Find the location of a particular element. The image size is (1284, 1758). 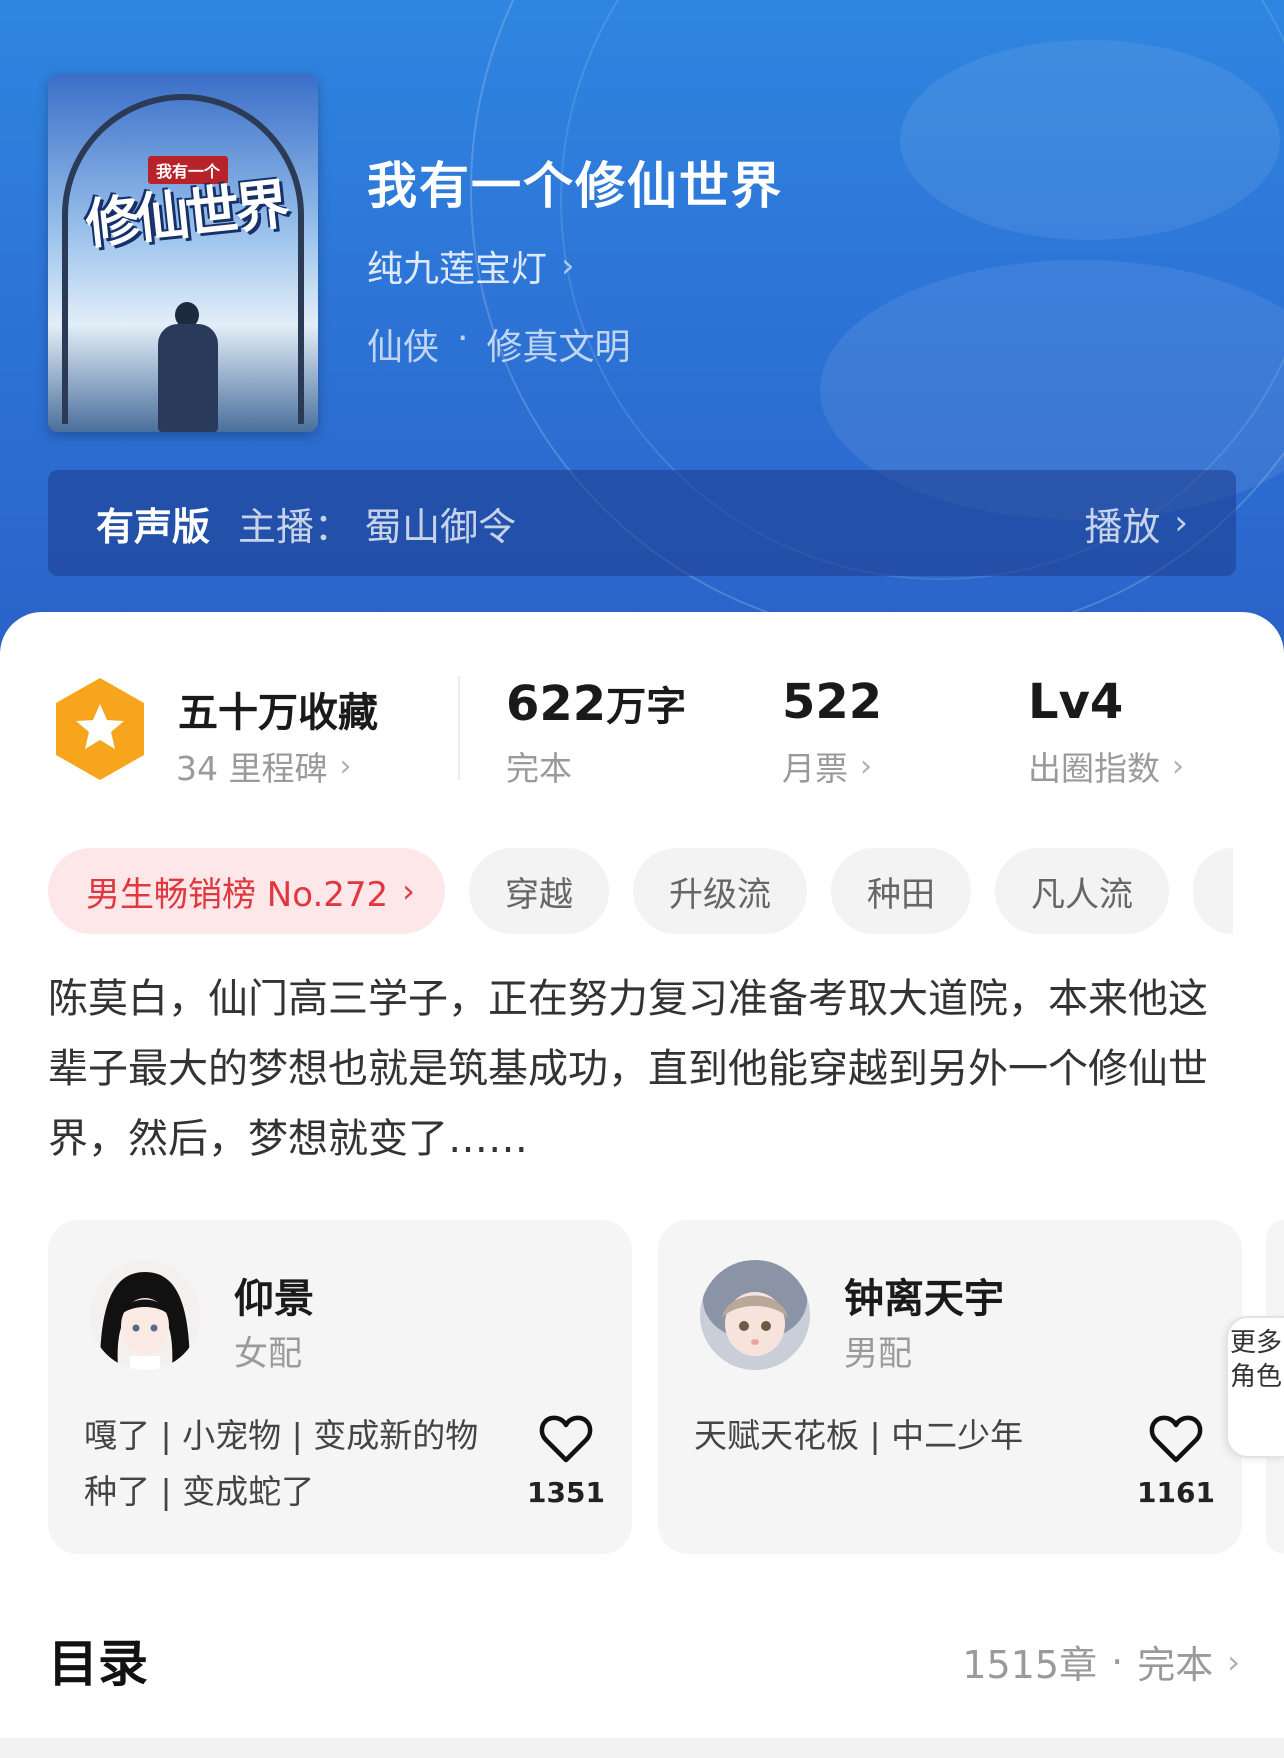

book-title: 我有一个修仙世界 is located at coordinates (575, 186).